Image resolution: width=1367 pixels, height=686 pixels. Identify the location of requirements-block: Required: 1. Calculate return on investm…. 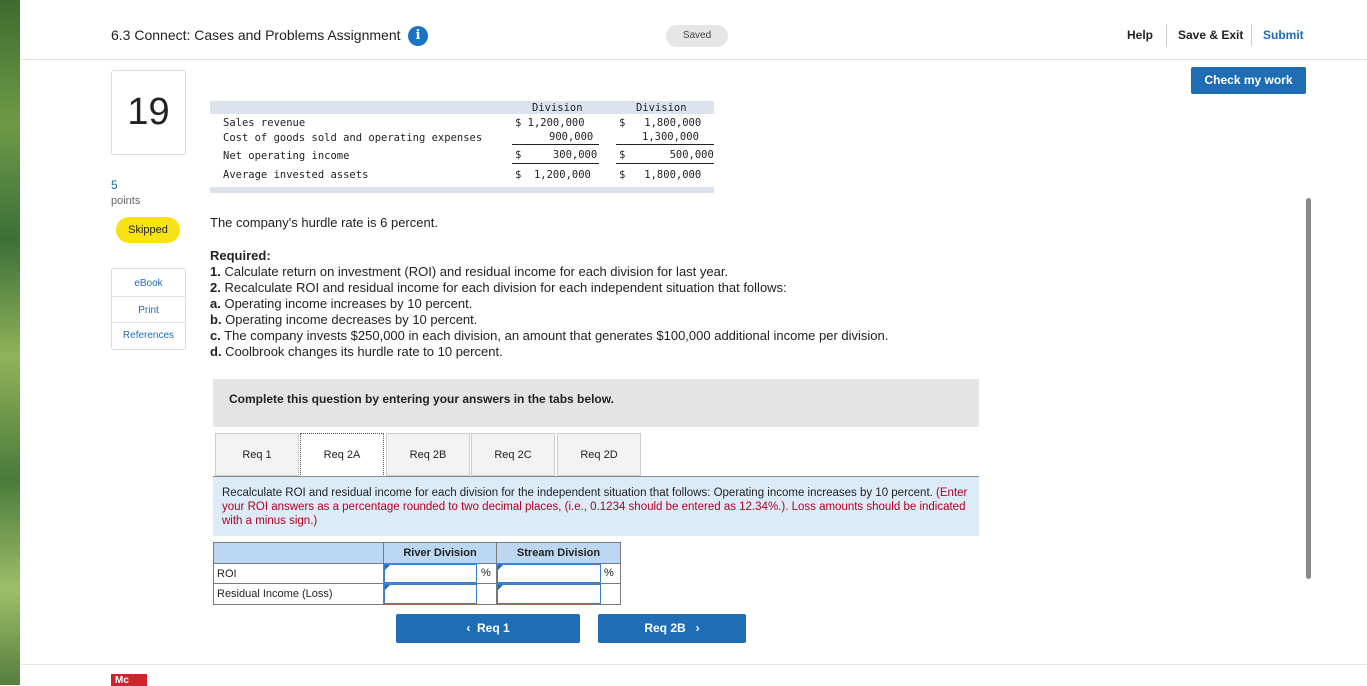
(549, 304).